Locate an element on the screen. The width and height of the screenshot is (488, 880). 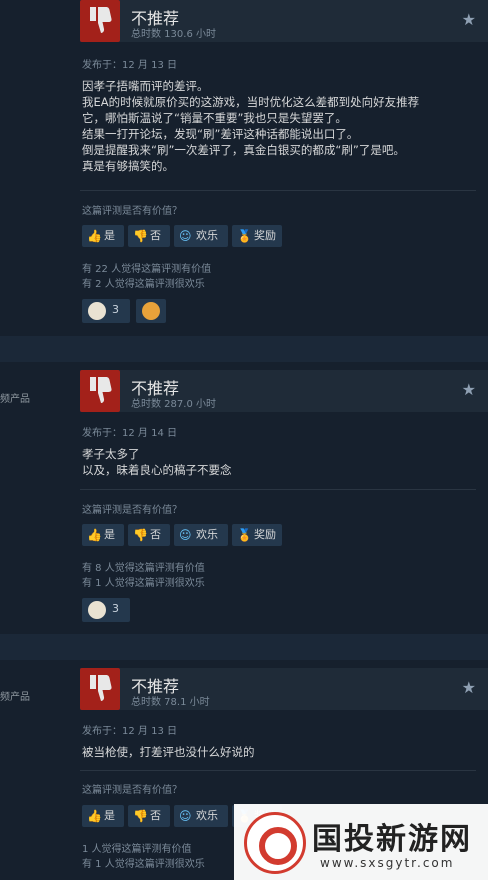
helpful-count: 有 8 人觉得这篇评测有价值 is located at coordinates (143, 568).